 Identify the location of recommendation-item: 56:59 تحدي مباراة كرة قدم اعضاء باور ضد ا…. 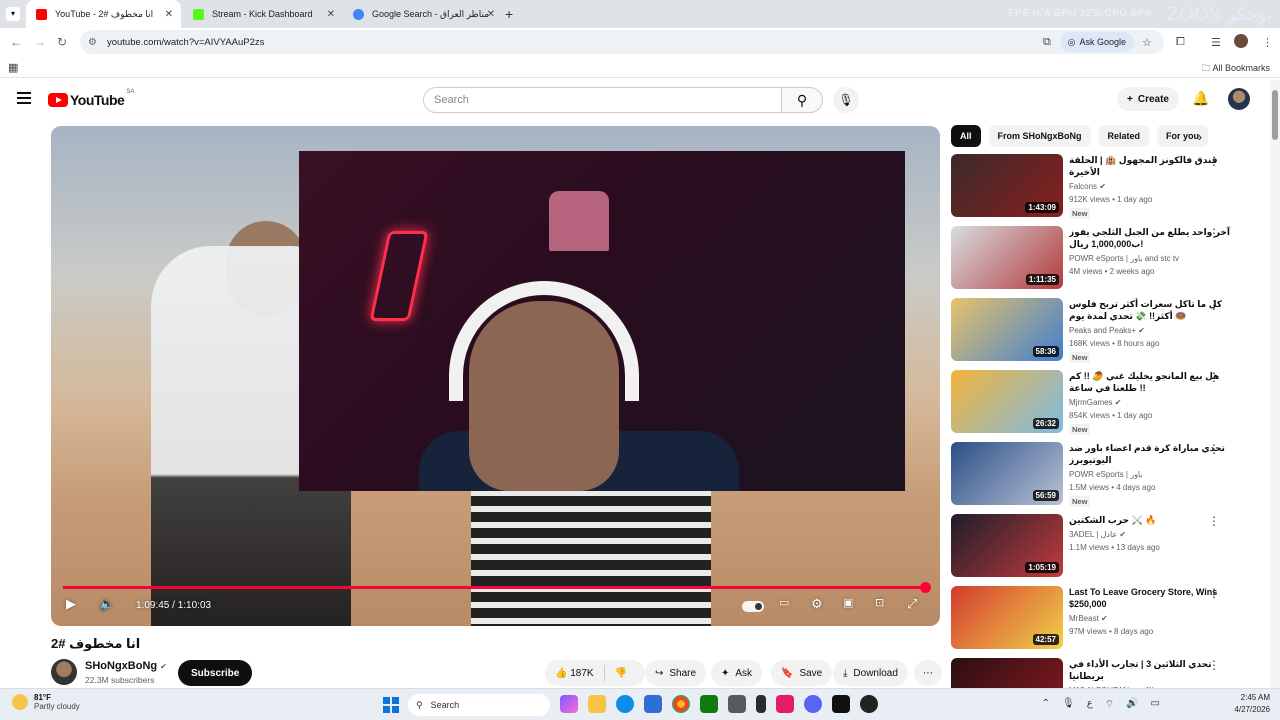
(1106, 474).